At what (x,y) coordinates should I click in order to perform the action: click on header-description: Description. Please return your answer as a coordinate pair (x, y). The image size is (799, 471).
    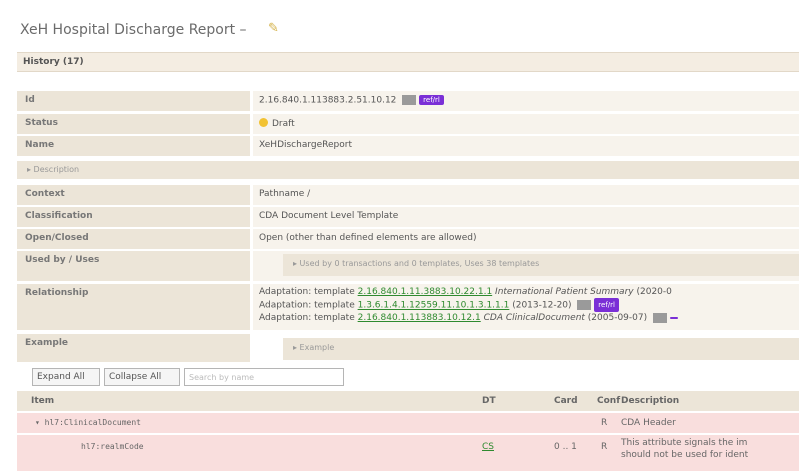
    Looking at the image, I should click on (650, 401).